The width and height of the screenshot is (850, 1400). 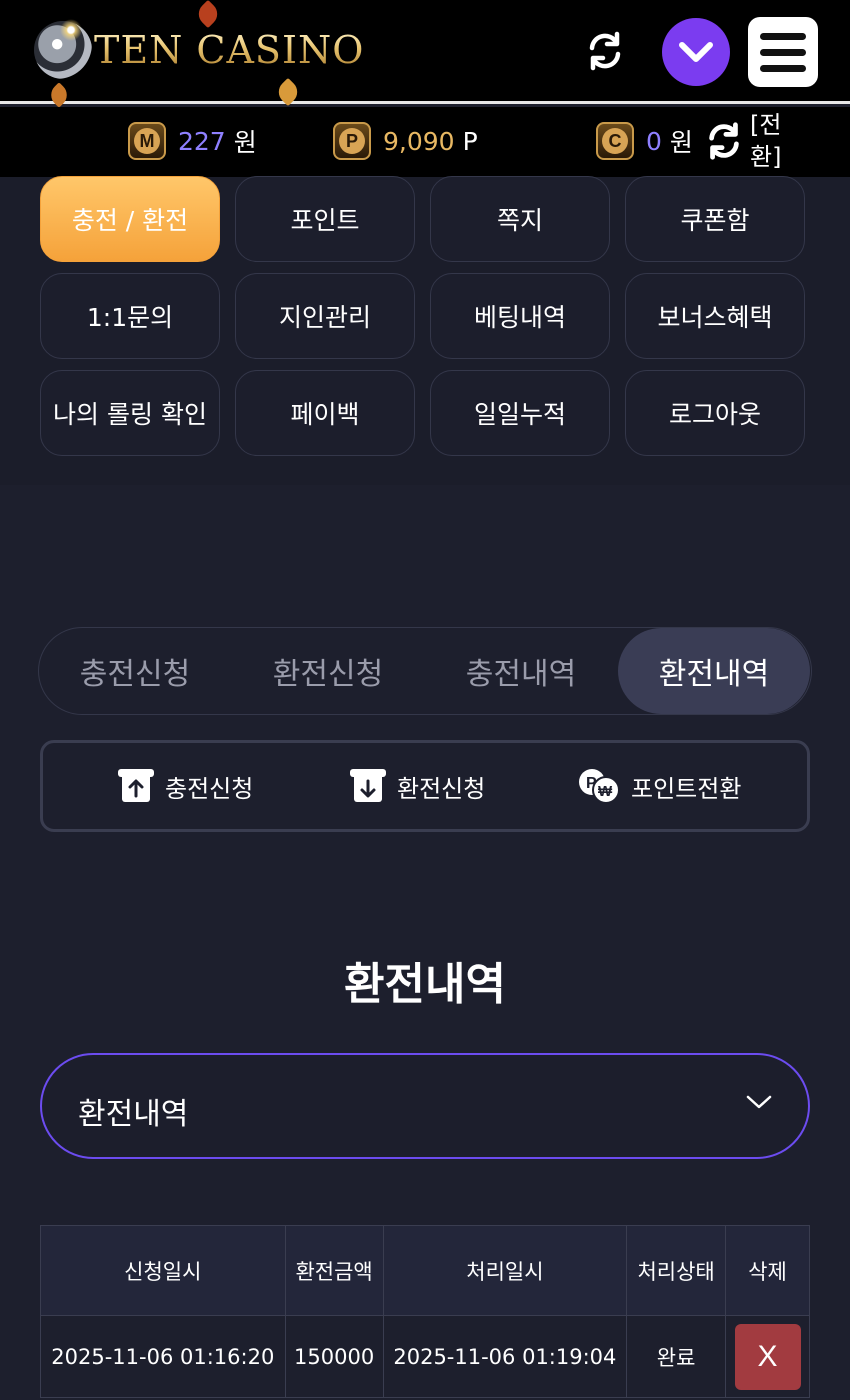 I want to click on deposit-icon, so click(x=136, y=786).